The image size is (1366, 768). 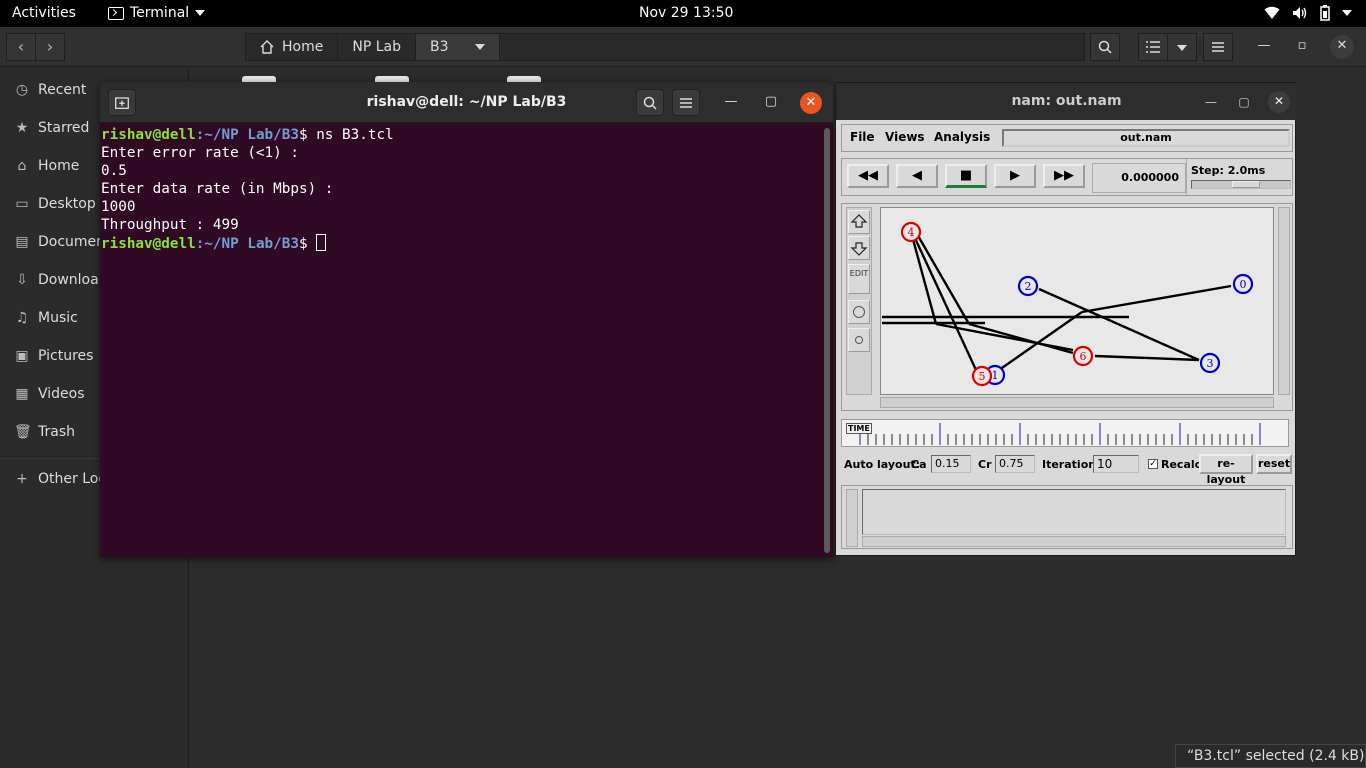 I want to click on ca-label: Ca, so click(x=919, y=464).